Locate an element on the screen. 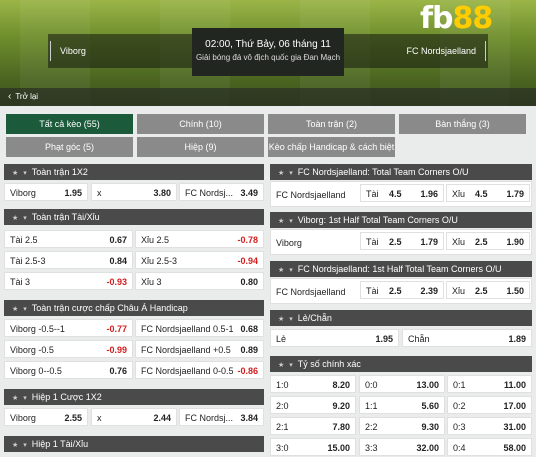  odds-cell: Tài 2.5 0.67 is located at coordinates (68, 239).